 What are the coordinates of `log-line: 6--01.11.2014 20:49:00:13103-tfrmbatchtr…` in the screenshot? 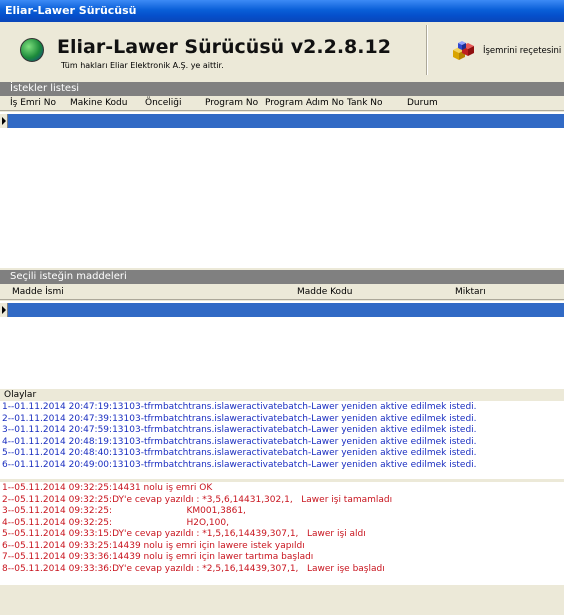 It's located at (239, 464).